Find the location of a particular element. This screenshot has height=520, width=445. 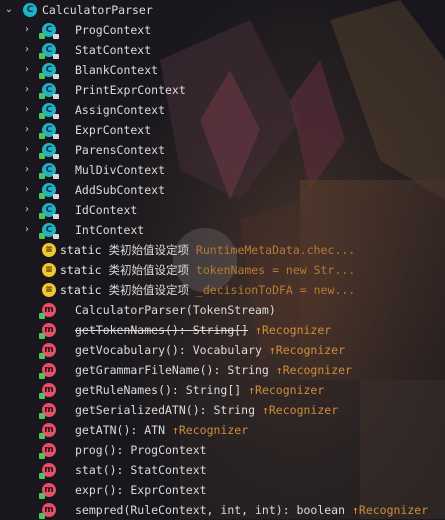

class-name: AddSubContext is located at coordinates (120, 190).